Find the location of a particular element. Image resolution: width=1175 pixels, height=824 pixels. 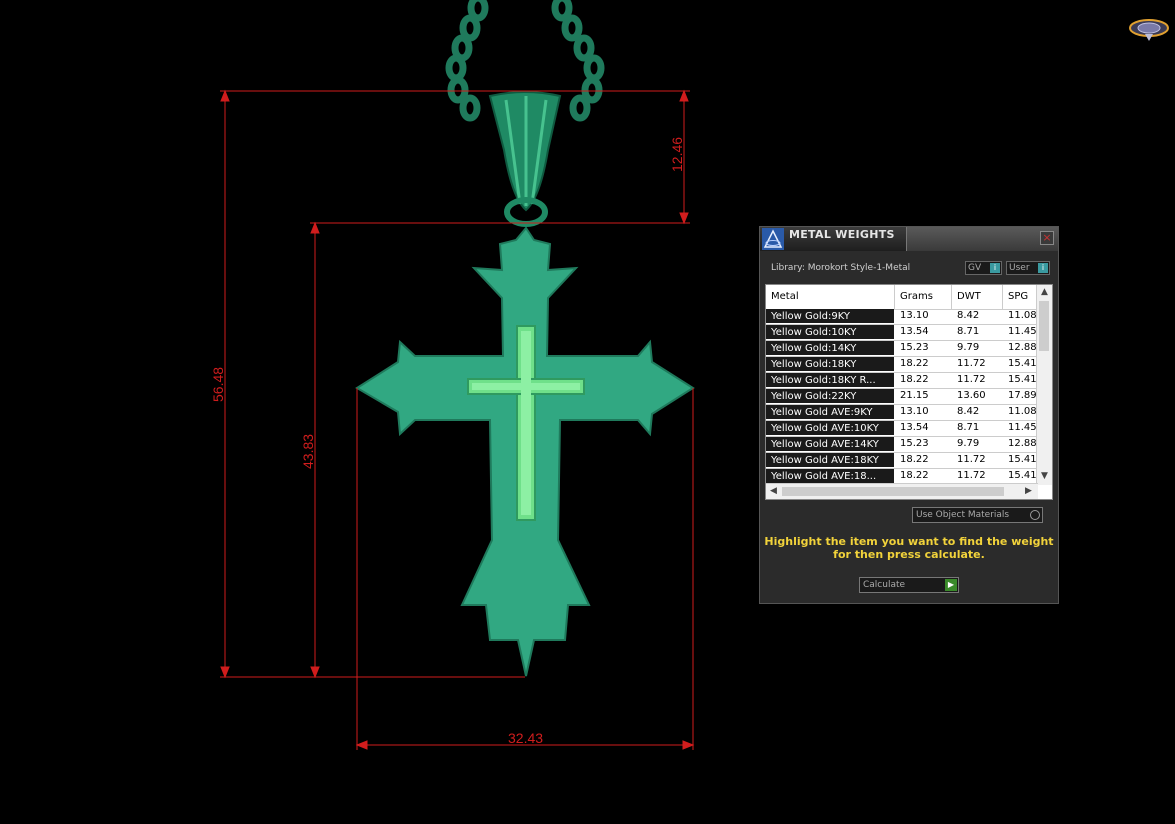

vertical-scrollbar: ▲ ▼ is located at coordinates (1044, 385).